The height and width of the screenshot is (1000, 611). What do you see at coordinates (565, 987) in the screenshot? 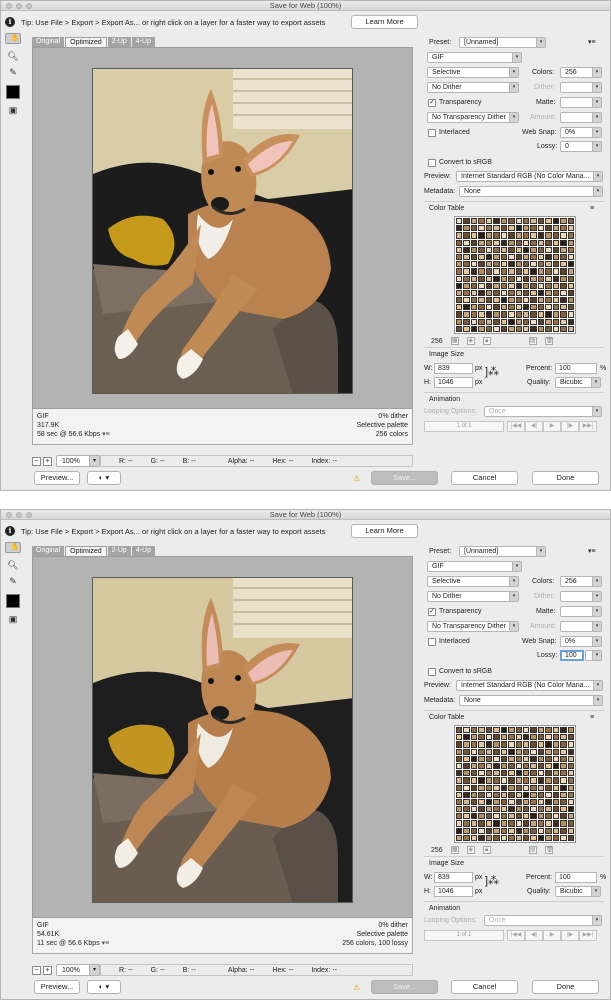
I see `done-button: Done` at bounding box center [565, 987].